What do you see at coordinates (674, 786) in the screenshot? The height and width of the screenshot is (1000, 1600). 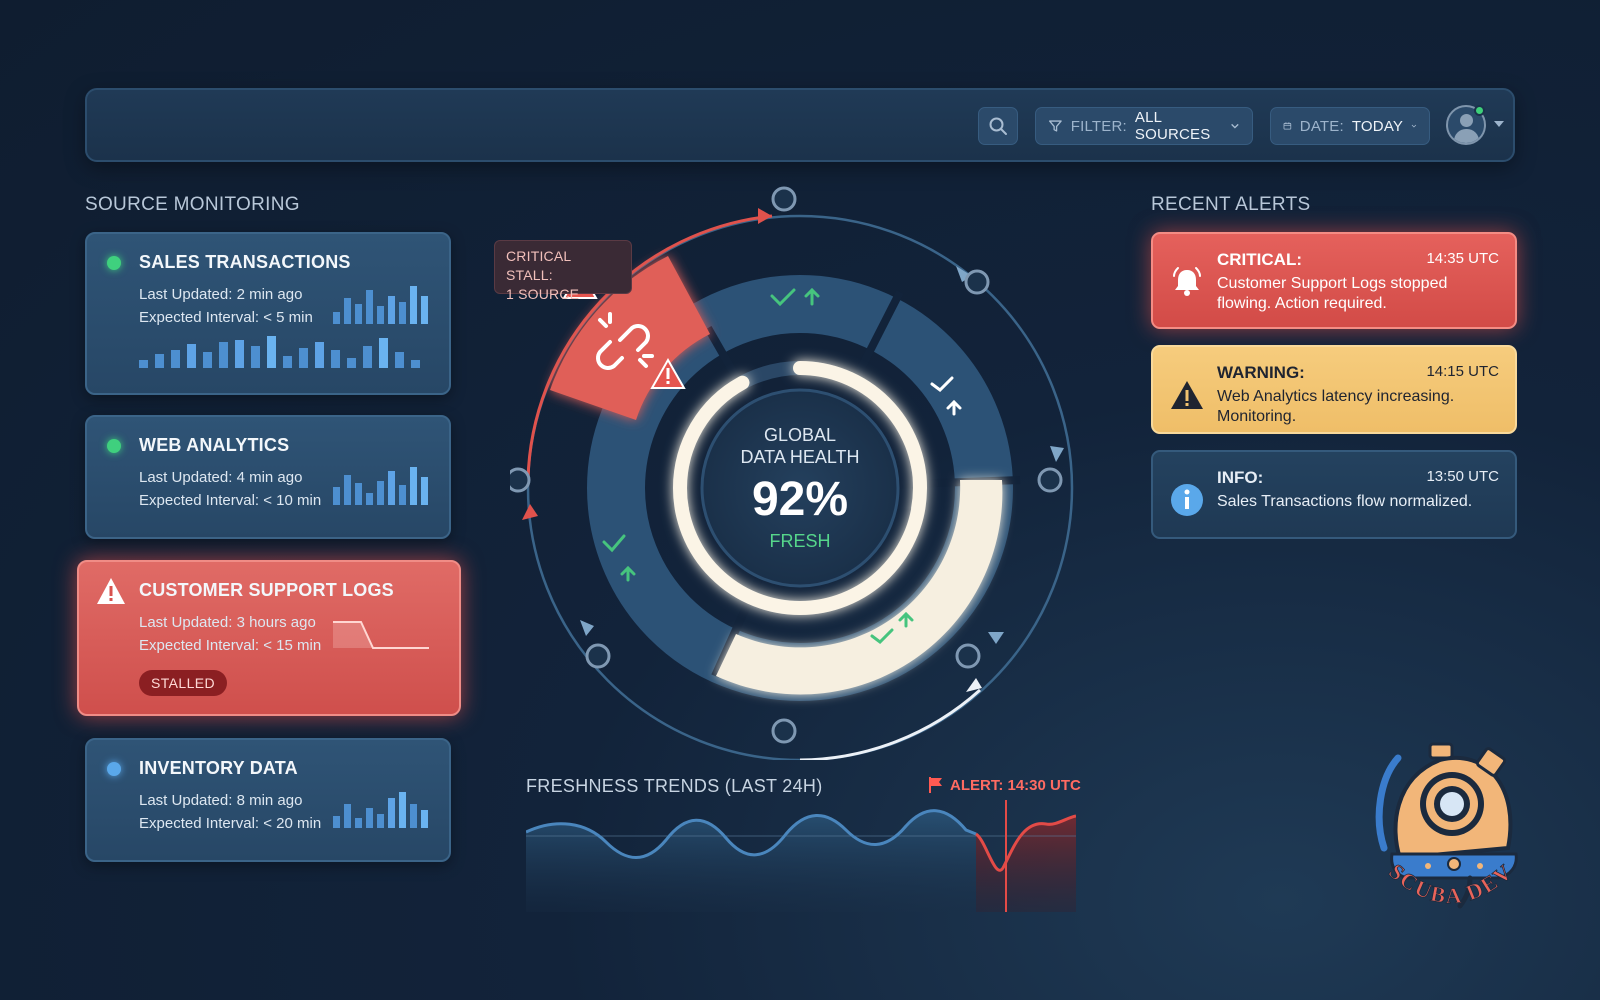 I see `freshness-trends-title: FRESHNESS TRENDS (LAST 24H)` at bounding box center [674, 786].